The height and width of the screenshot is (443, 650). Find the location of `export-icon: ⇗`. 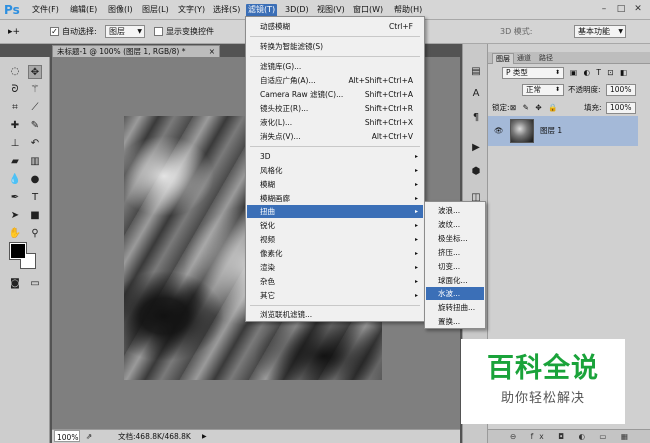

export-icon: ⇗ is located at coordinates (89, 436).